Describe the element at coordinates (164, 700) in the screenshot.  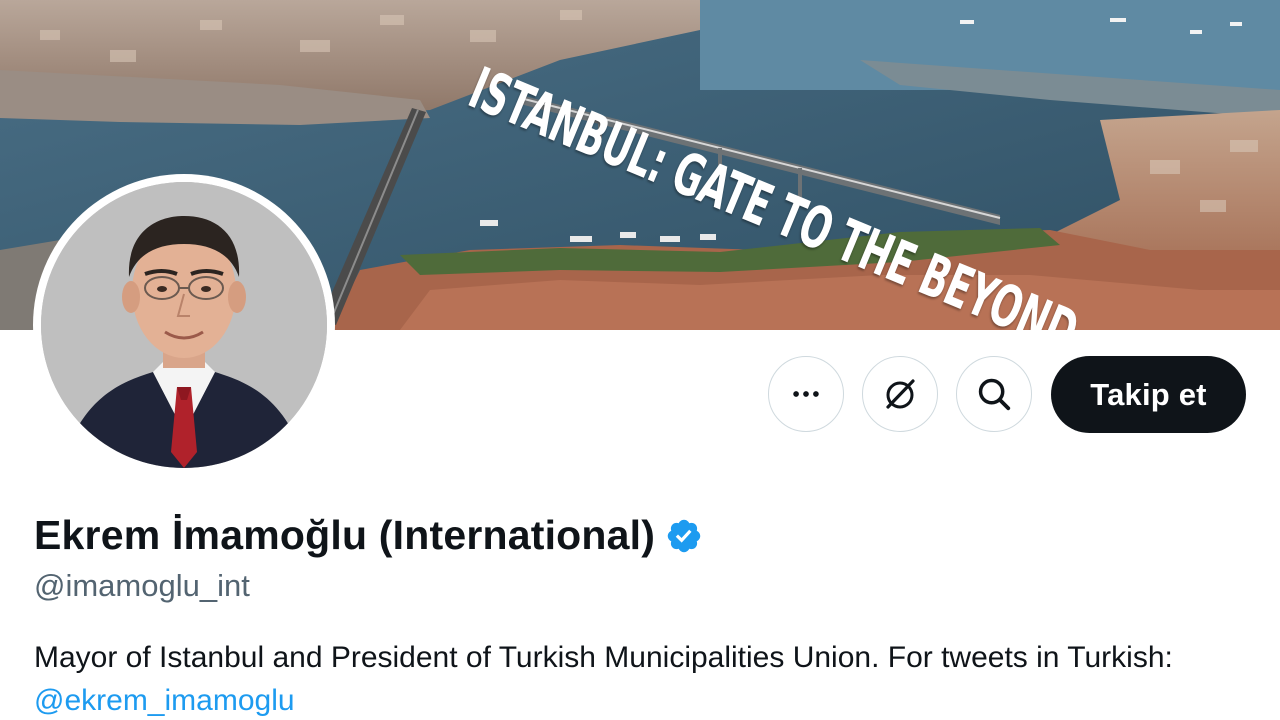
I see `bio-mention-link: @ekrem_imamoglu` at that location.